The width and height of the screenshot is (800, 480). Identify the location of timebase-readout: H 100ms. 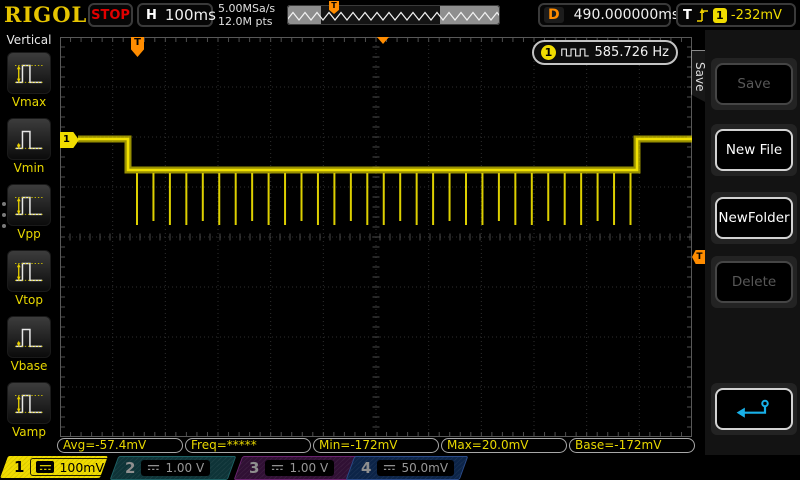
(176, 15).